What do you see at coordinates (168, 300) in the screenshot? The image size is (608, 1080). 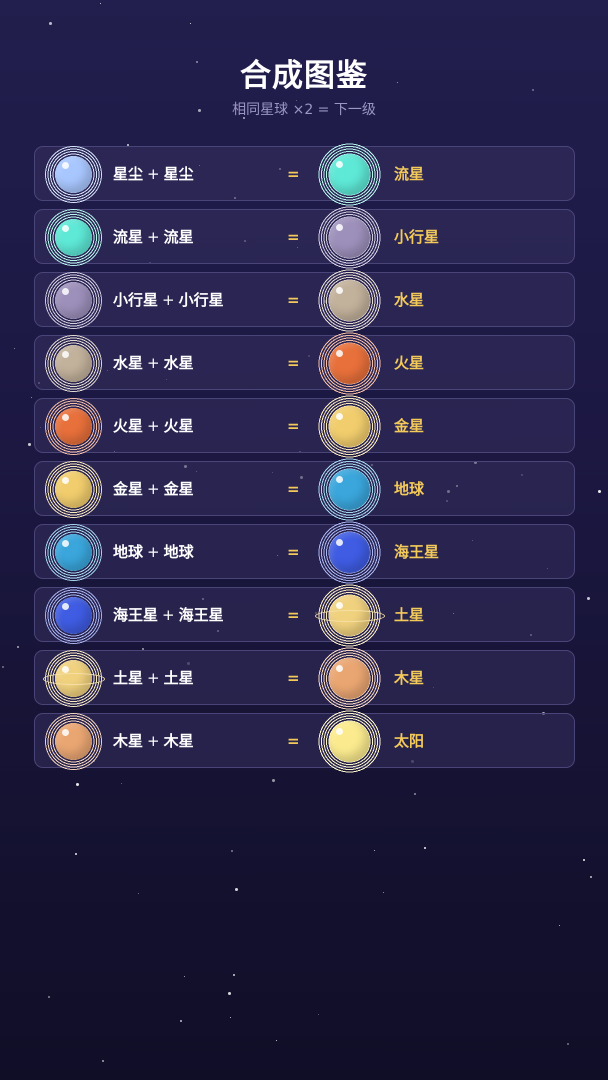 I see `recipe-inputs: 小行星 + 小行星` at bounding box center [168, 300].